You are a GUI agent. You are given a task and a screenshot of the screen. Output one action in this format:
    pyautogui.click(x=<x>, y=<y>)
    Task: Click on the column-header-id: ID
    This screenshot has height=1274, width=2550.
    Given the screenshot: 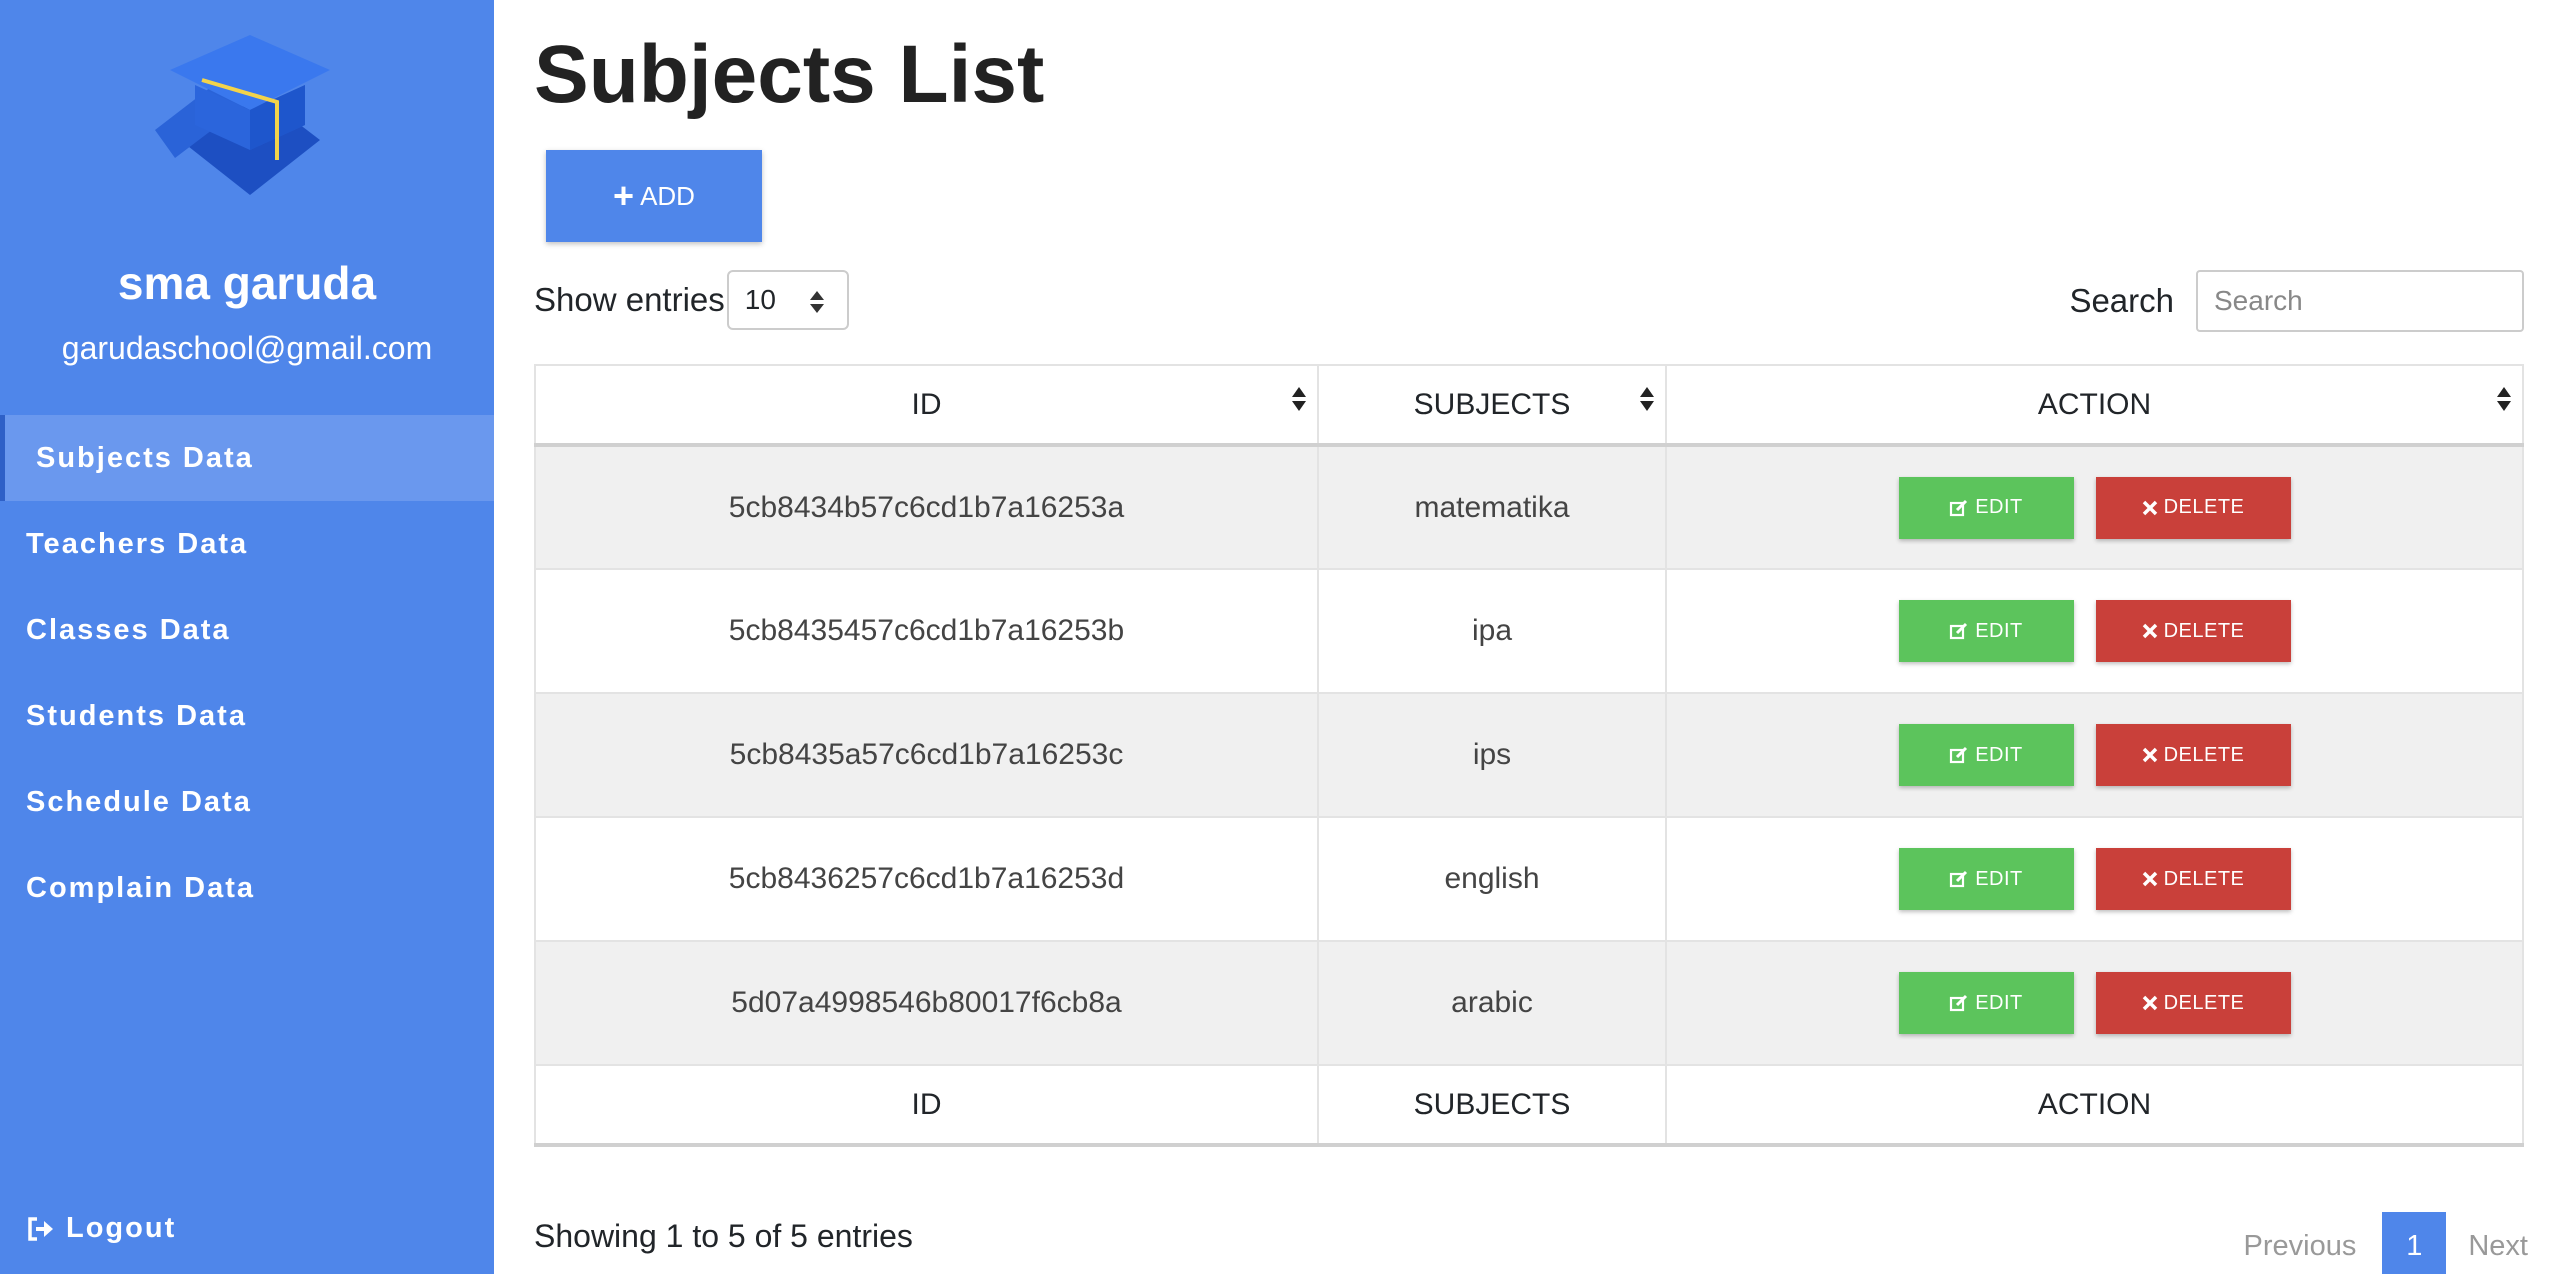 What is the action you would take?
    pyautogui.click(x=926, y=405)
    